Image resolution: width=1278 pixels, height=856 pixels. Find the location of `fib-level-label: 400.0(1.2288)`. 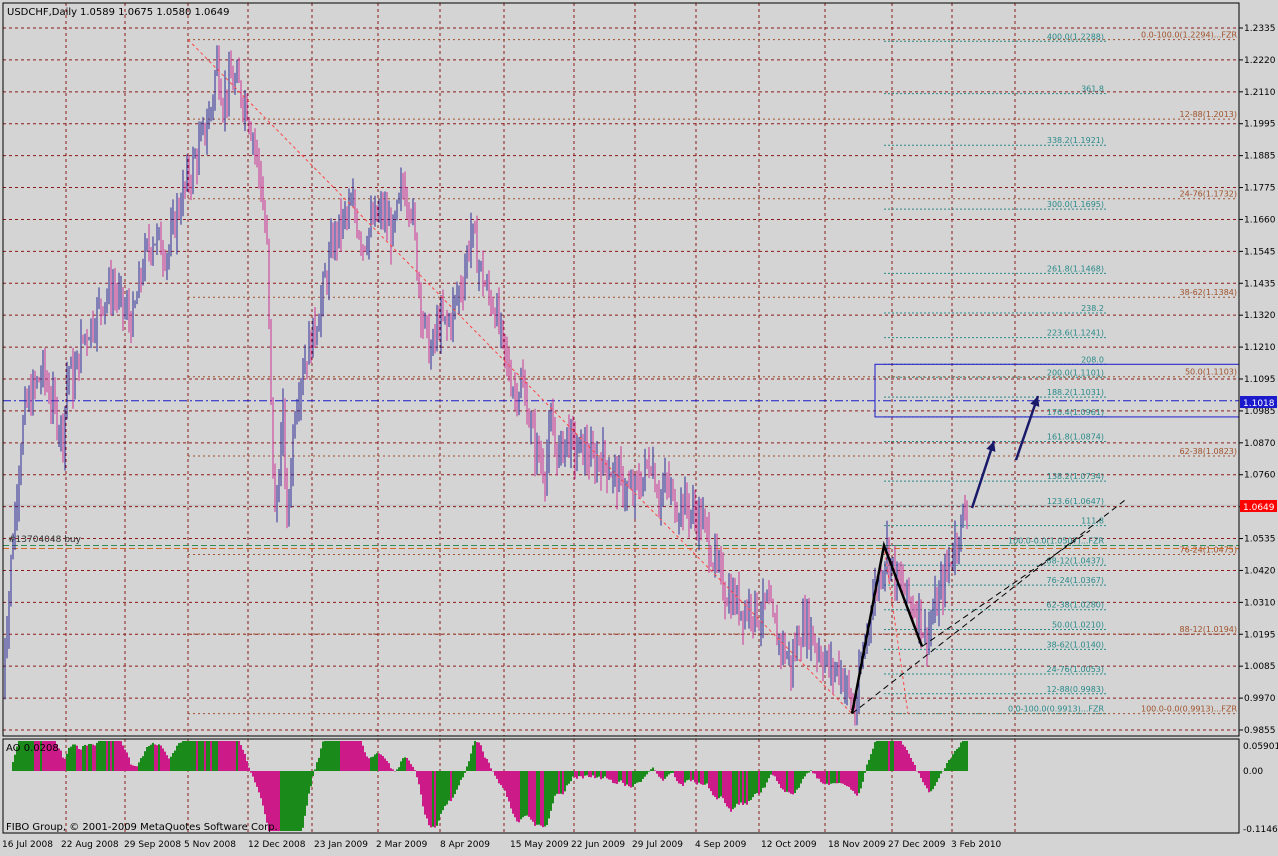

fib-level-label: 400.0(1.2288) is located at coordinates (1075, 36).